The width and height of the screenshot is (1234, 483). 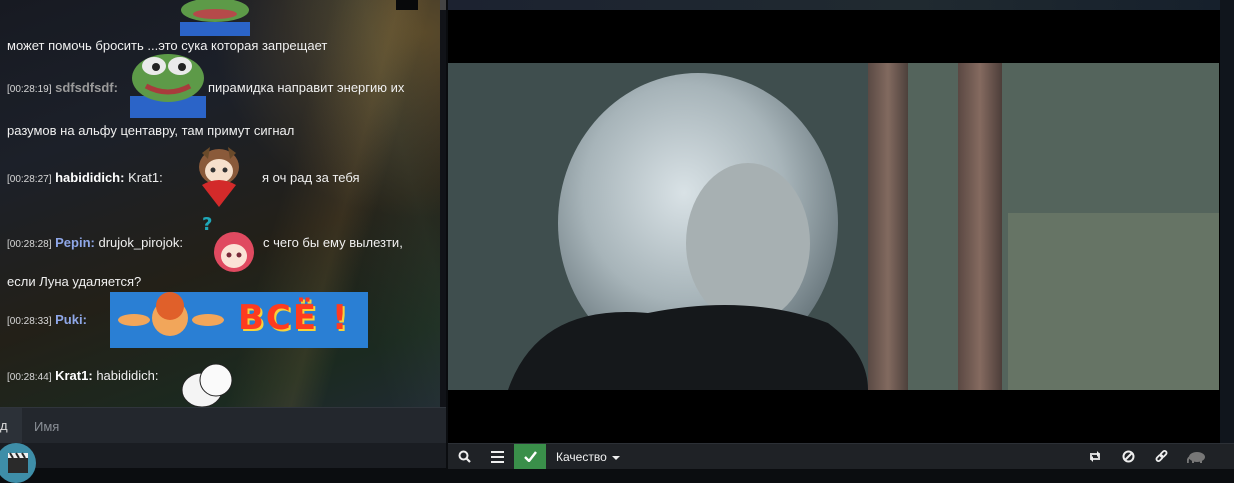 What do you see at coordinates (306, 87) in the screenshot?
I see `message-text: пирамидка направит энергию их` at bounding box center [306, 87].